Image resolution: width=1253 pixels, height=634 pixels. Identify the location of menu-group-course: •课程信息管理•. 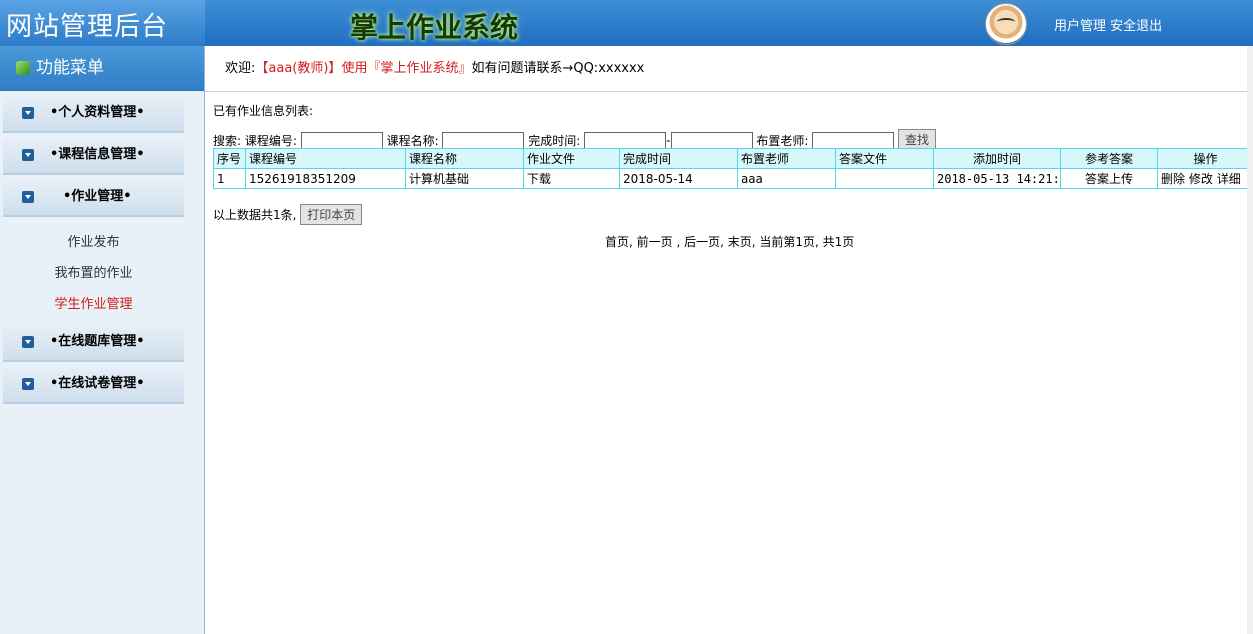
(93, 156).